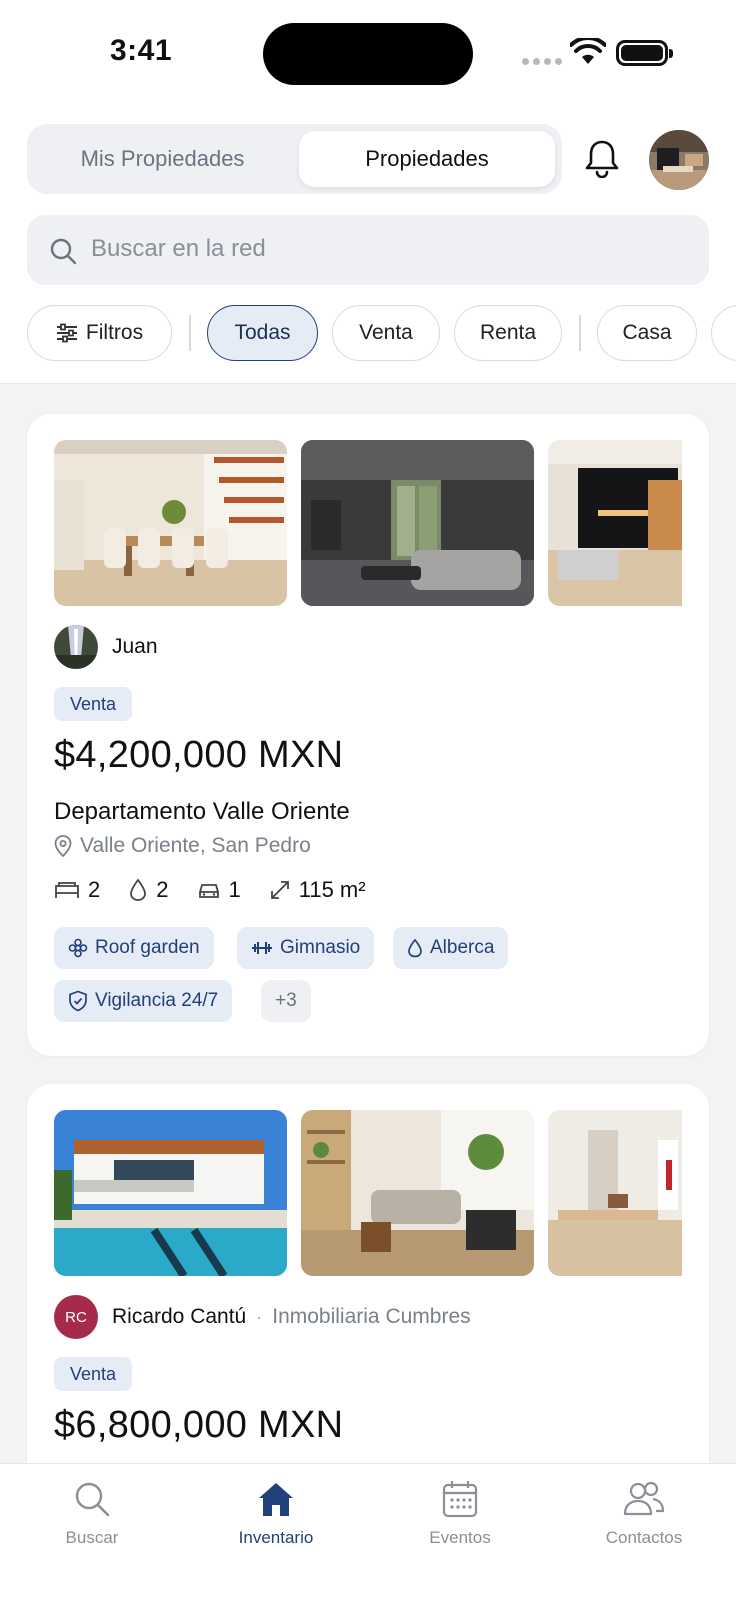 The image size is (736, 1600). I want to click on chip-renta: Renta, so click(508, 333).